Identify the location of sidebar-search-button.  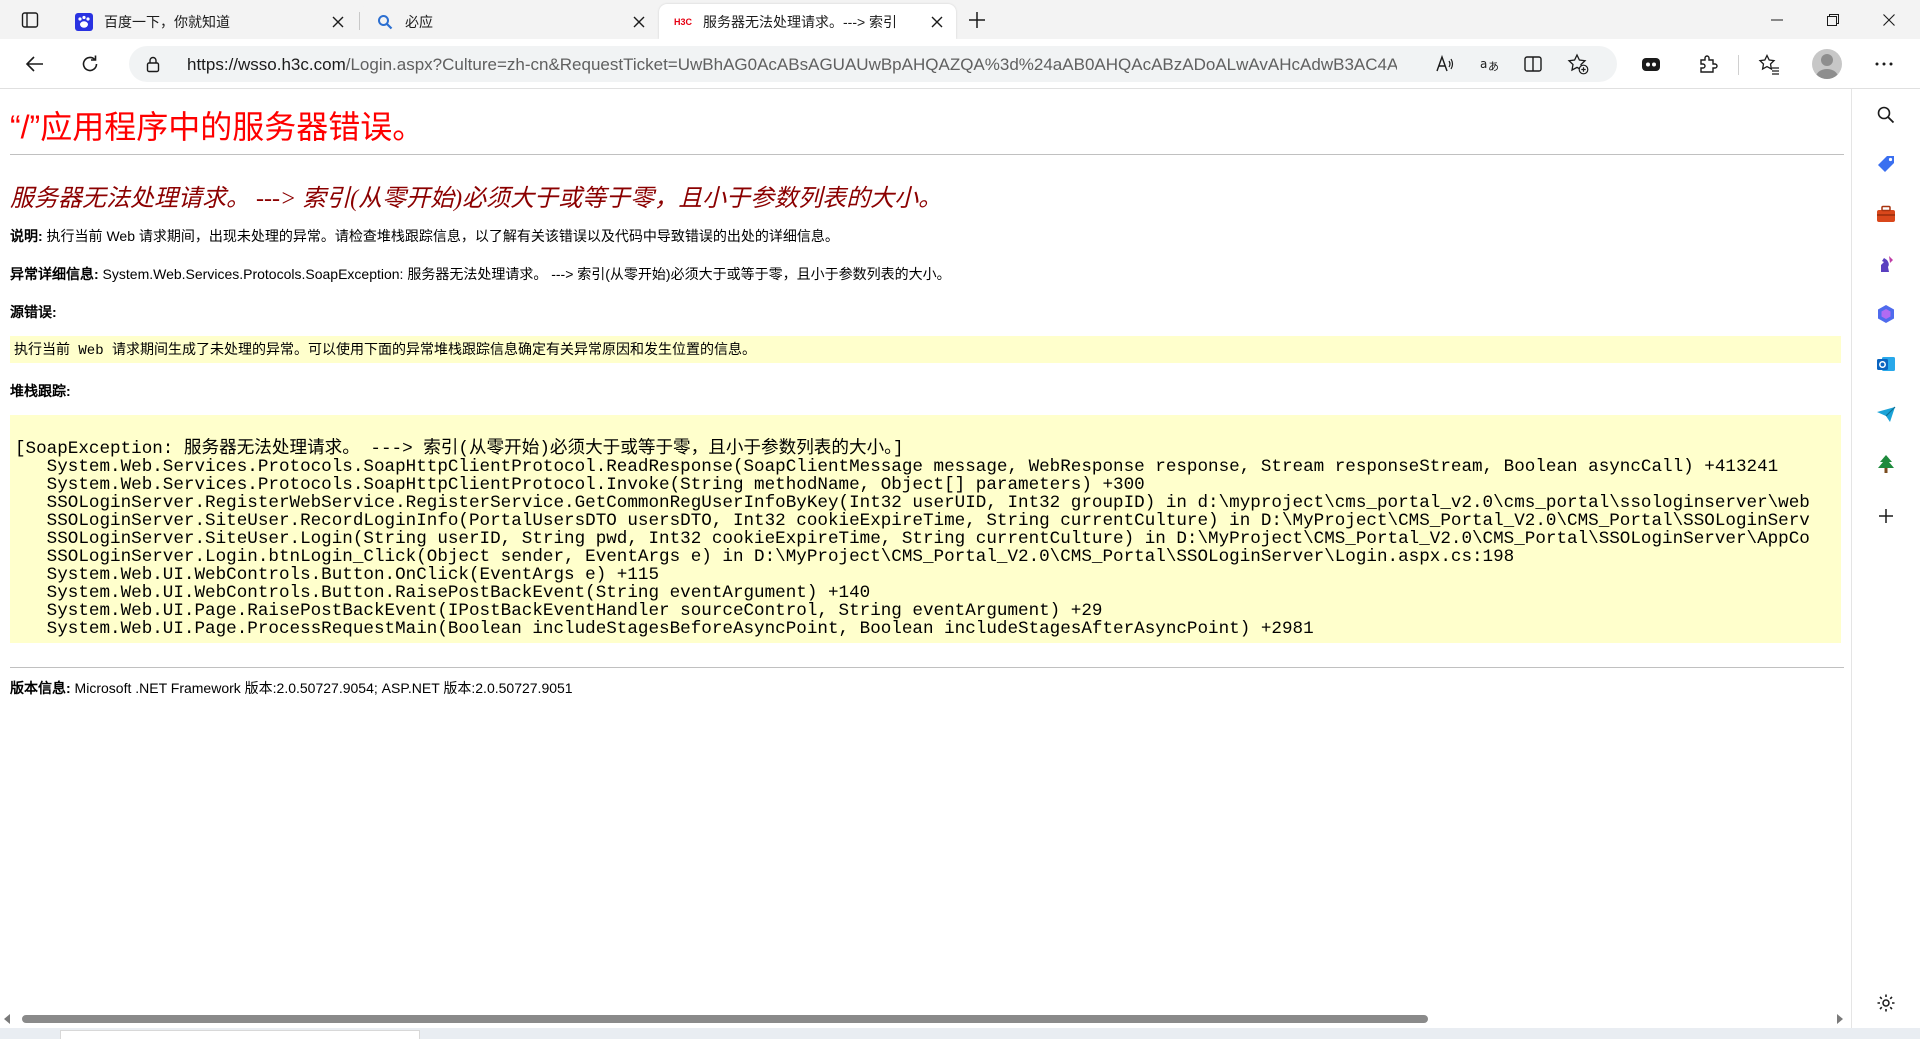
(1886, 115).